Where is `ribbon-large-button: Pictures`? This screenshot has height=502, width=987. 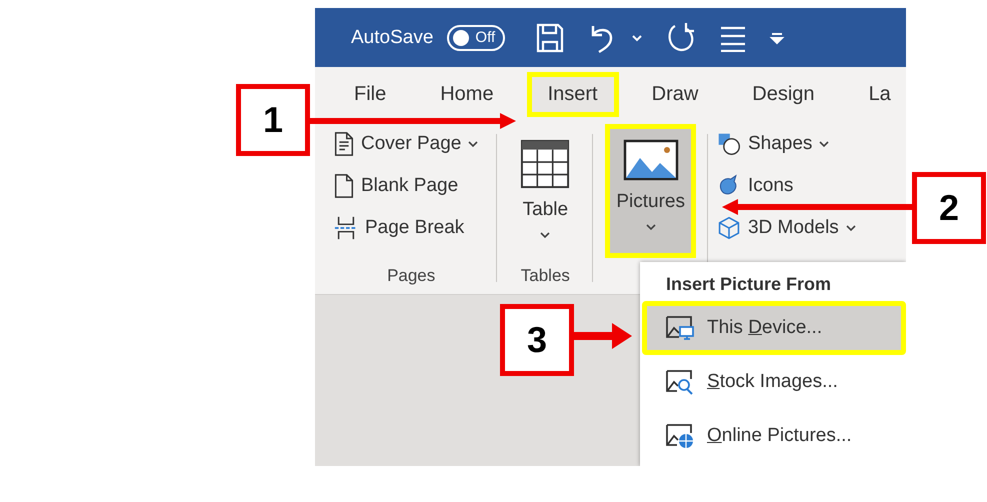 ribbon-large-button: Pictures is located at coordinates (650, 191).